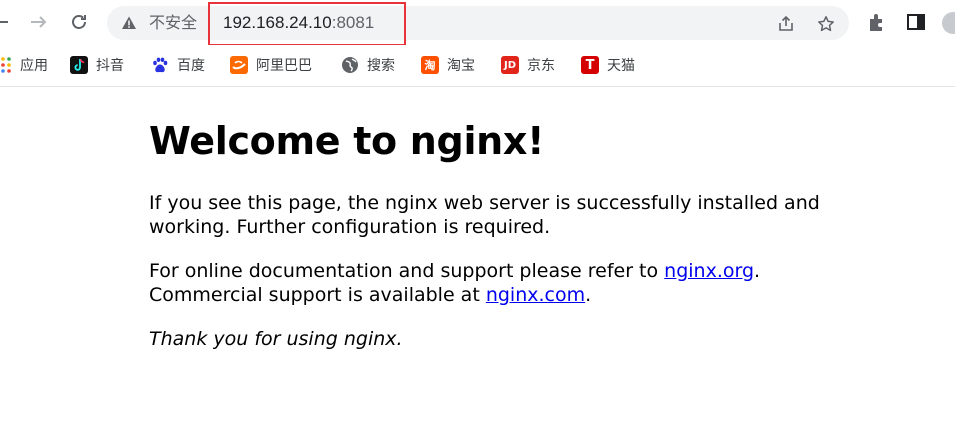  Describe the element at coordinates (277, 22) in the screenshot. I see `url-host: 192.168.24.10` at that location.